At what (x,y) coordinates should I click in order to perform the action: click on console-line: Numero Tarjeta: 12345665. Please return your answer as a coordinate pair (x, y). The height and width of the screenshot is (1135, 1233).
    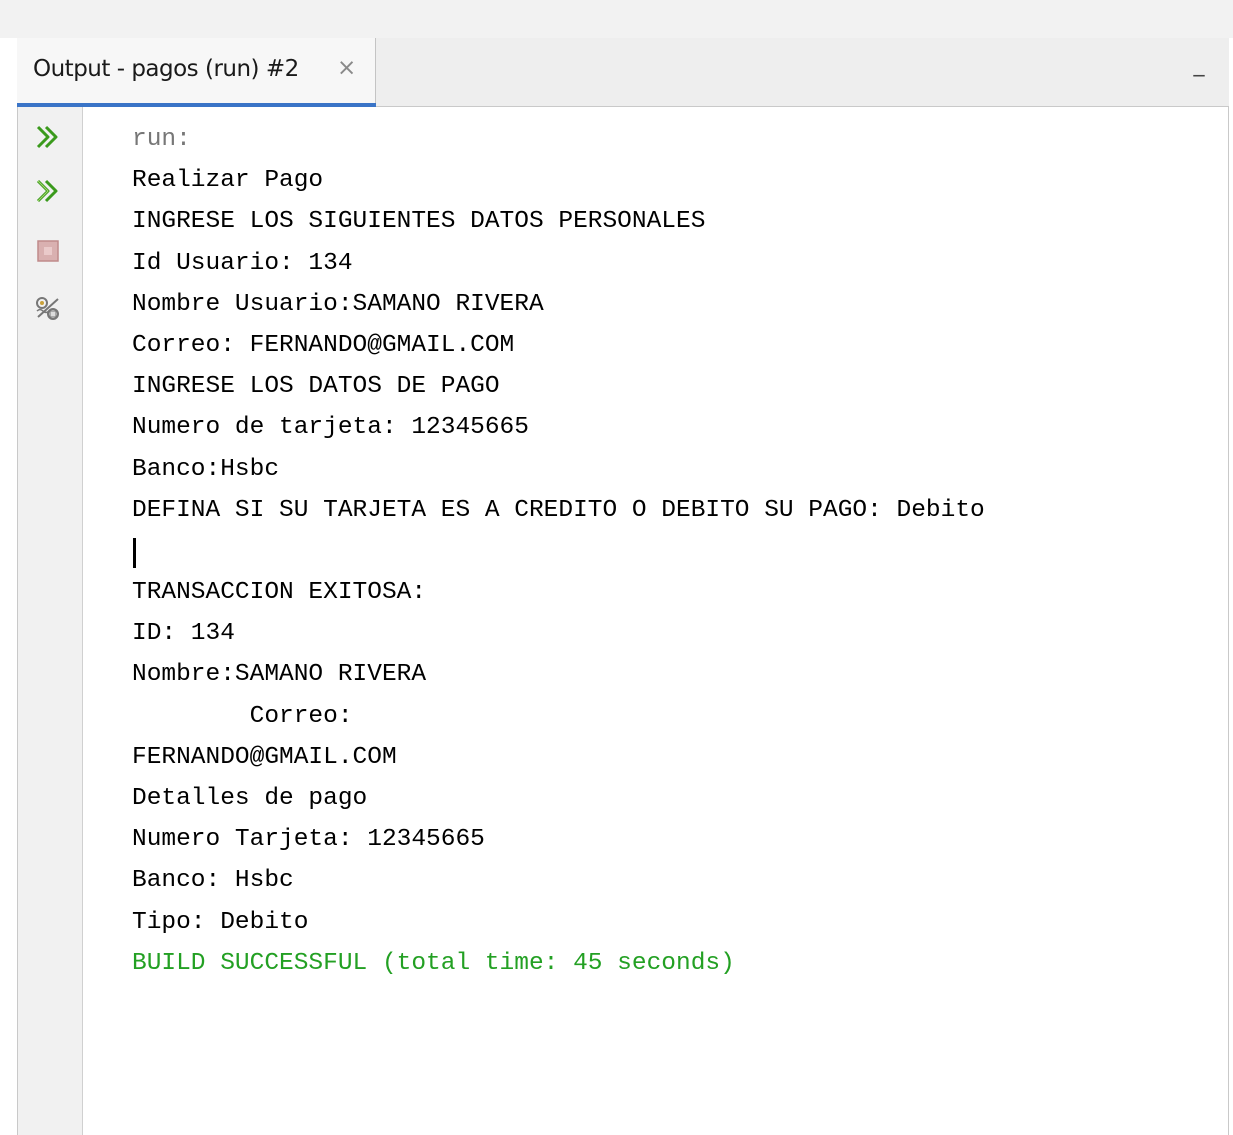
    Looking at the image, I should click on (308, 840).